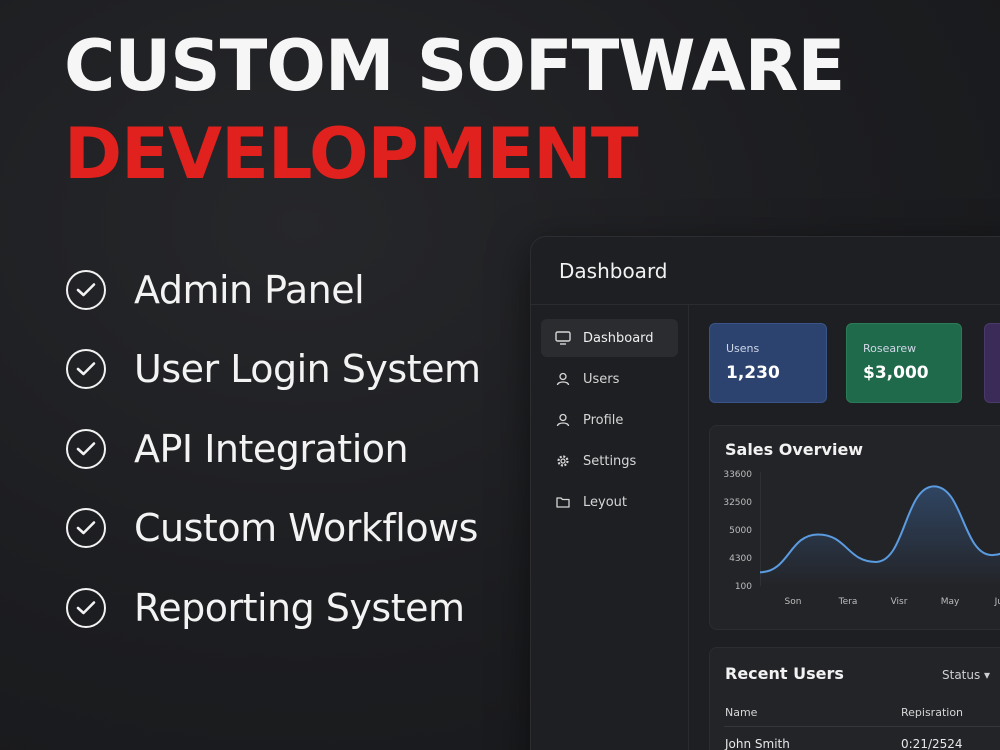  I want to click on stat-label: Usens, so click(743, 348).